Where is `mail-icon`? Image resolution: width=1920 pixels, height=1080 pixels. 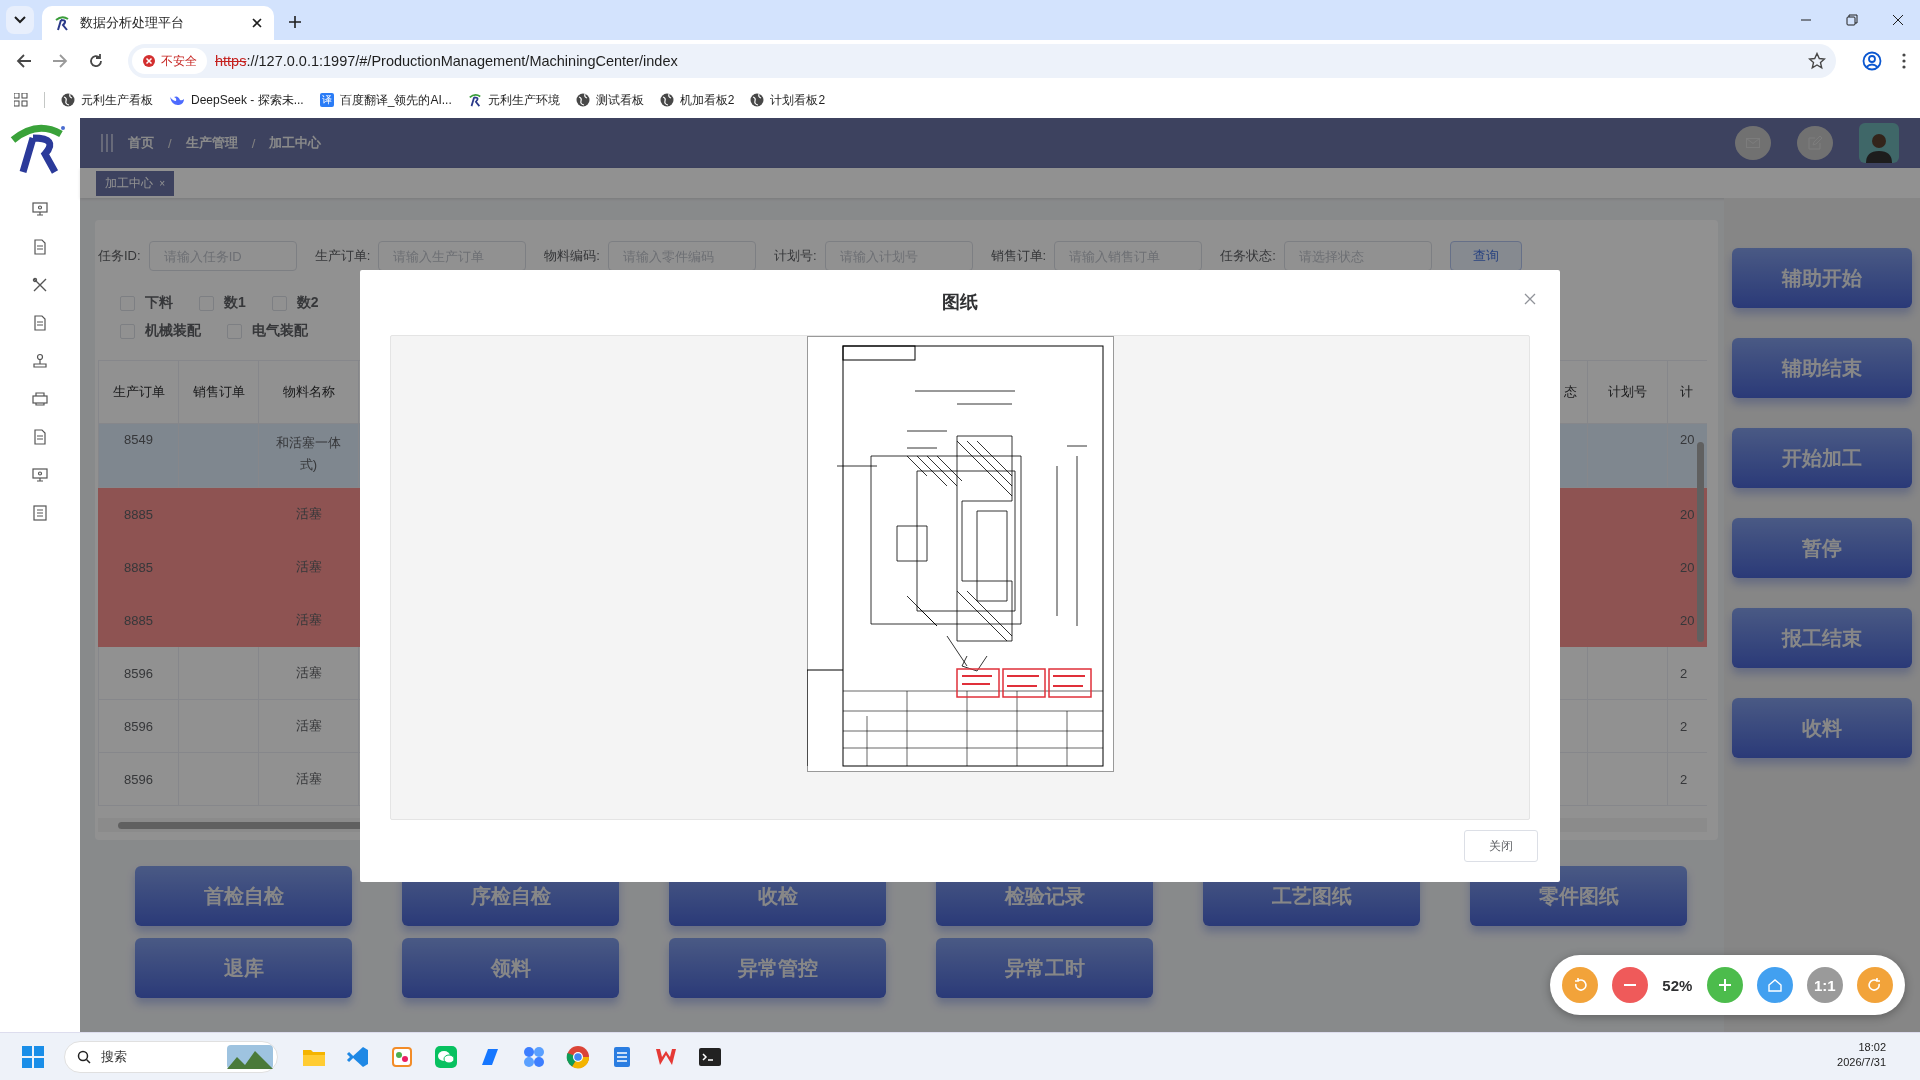
mail-icon is located at coordinates (1753, 143).